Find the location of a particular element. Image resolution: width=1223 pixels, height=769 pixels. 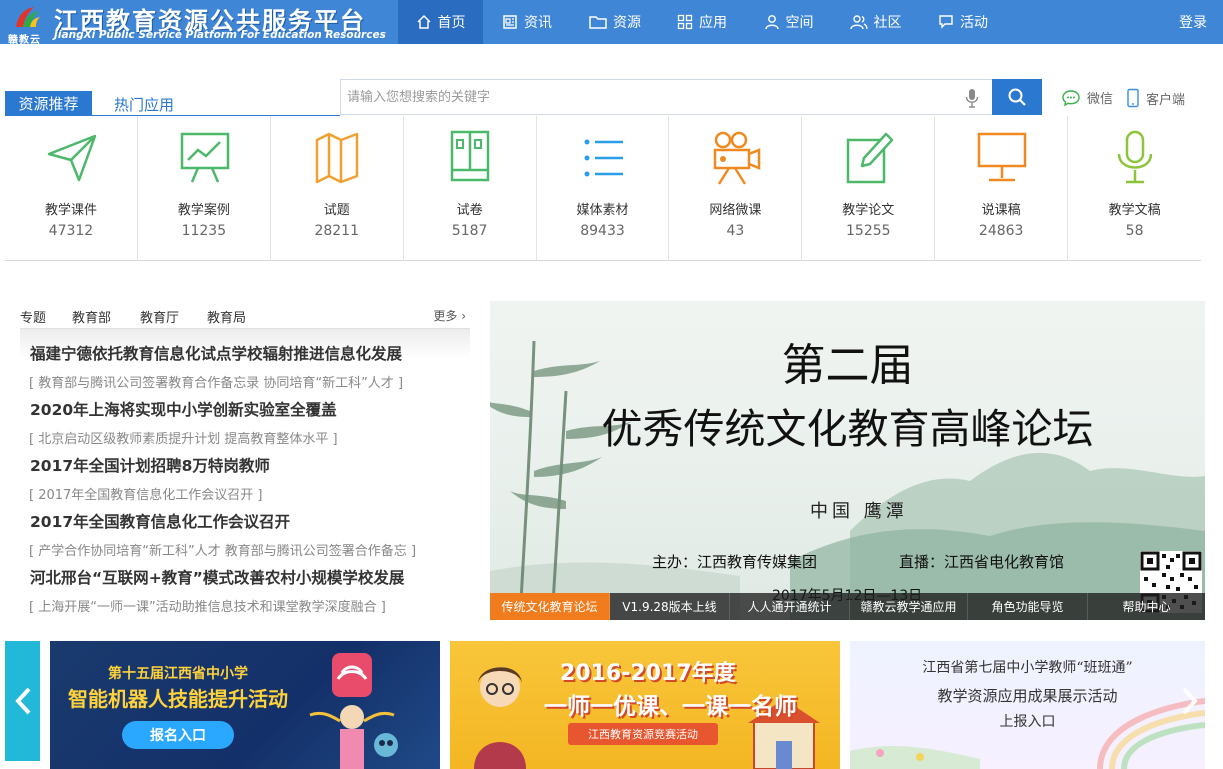

chevron-right-icon: › is located at coordinates (463, 316).